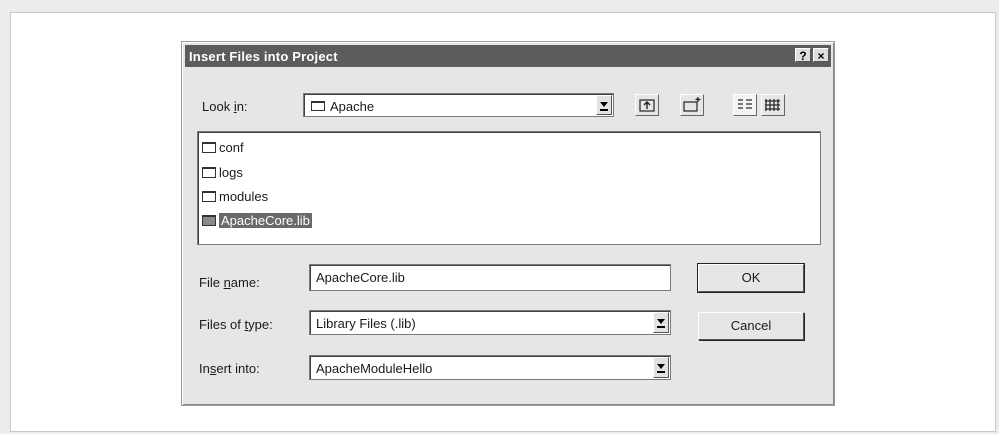 This screenshot has height=434, width=999. I want to click on list-view-button, so click(745, 105).